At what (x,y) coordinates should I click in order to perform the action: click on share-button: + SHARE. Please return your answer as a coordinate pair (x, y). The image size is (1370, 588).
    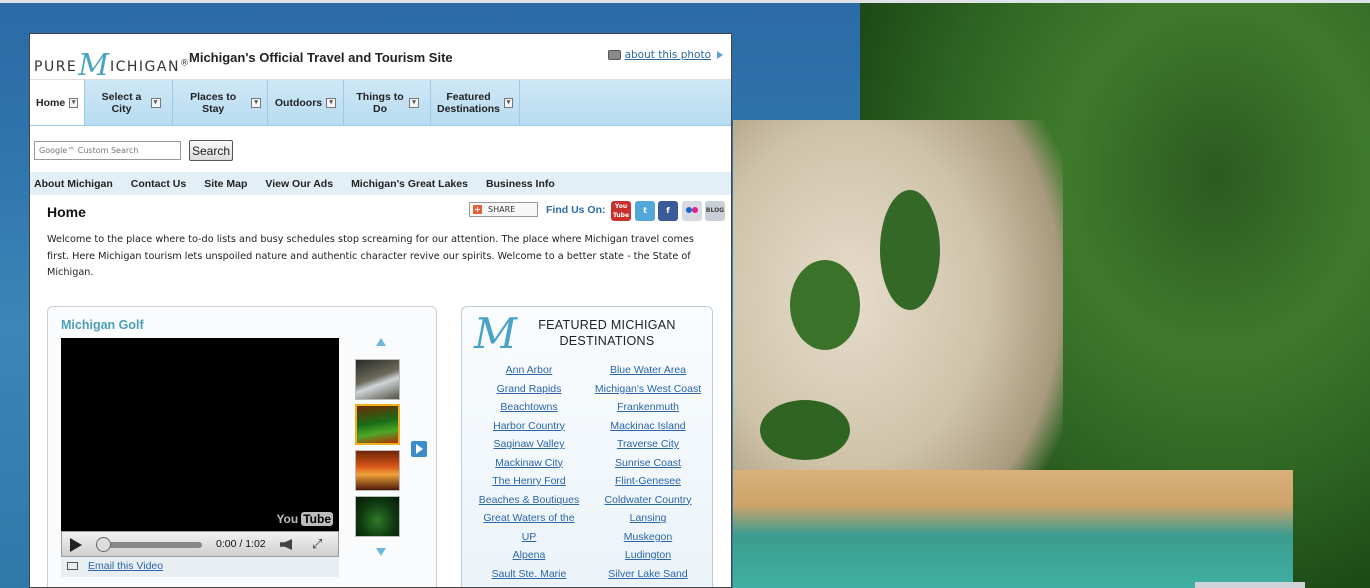
    Looking at the image, I should click on (503, 209).